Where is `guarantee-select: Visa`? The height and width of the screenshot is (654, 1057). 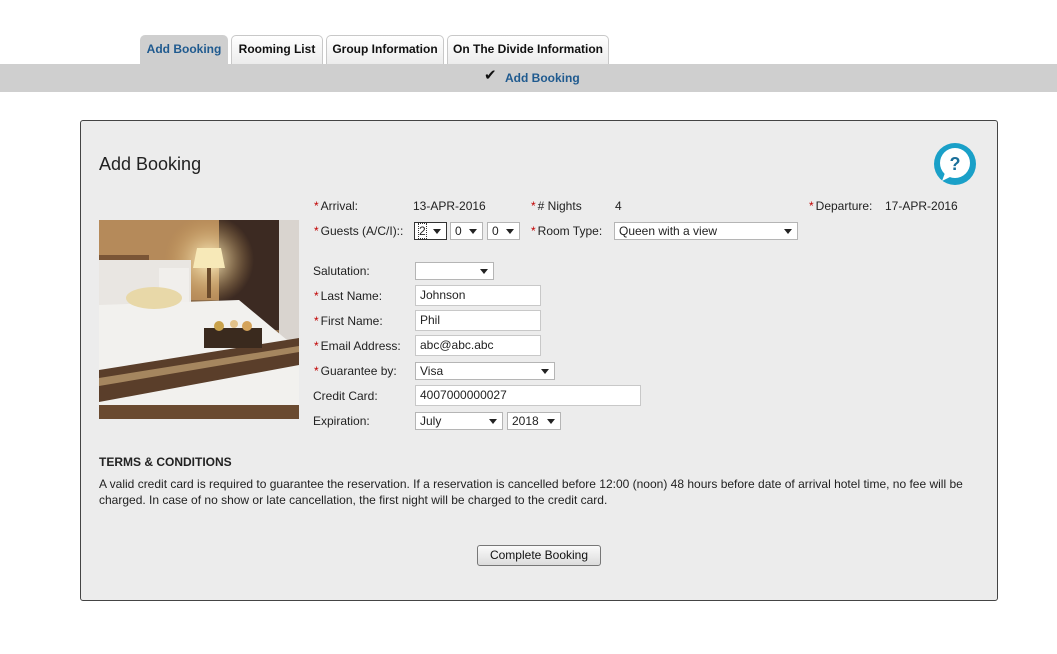 guarantee-select: Visa is located at coordinates (485, 371).